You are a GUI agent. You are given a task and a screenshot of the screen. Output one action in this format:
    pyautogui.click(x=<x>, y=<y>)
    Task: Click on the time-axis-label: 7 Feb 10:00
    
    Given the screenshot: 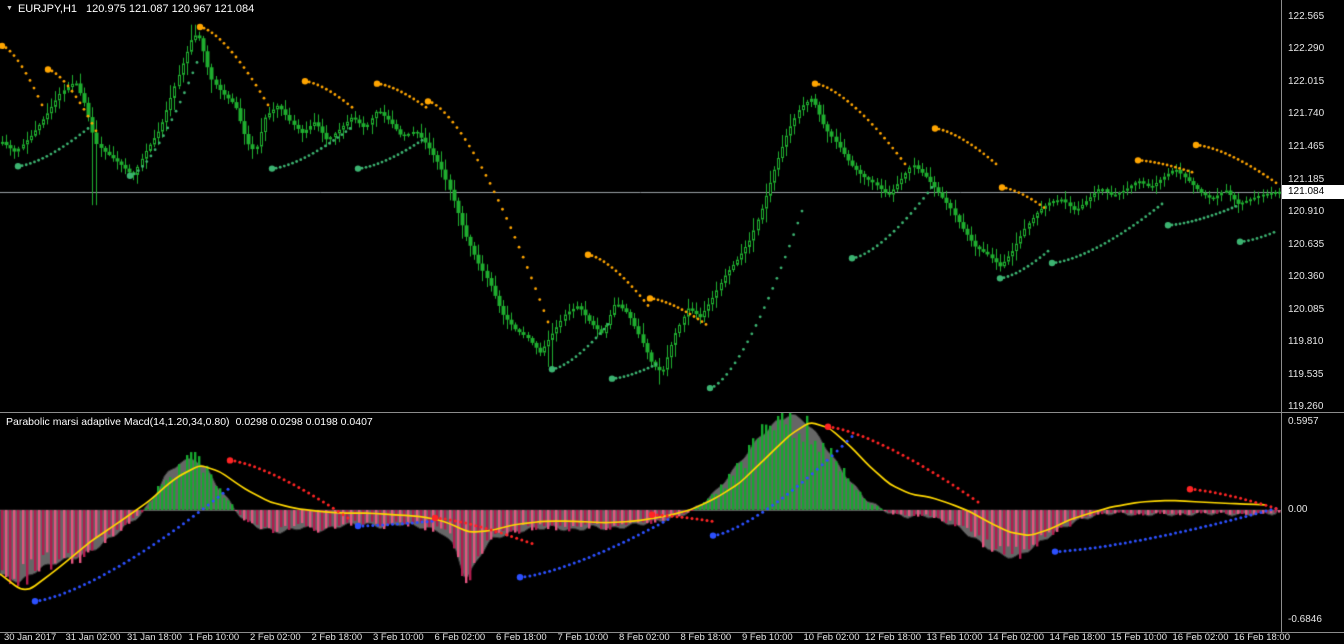 What is the action you would take?
    pyautogui.click(x=583, y=637)
    